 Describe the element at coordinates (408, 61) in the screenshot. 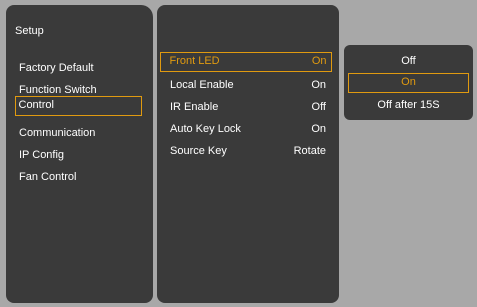

I see `option-off: Off` at that location.